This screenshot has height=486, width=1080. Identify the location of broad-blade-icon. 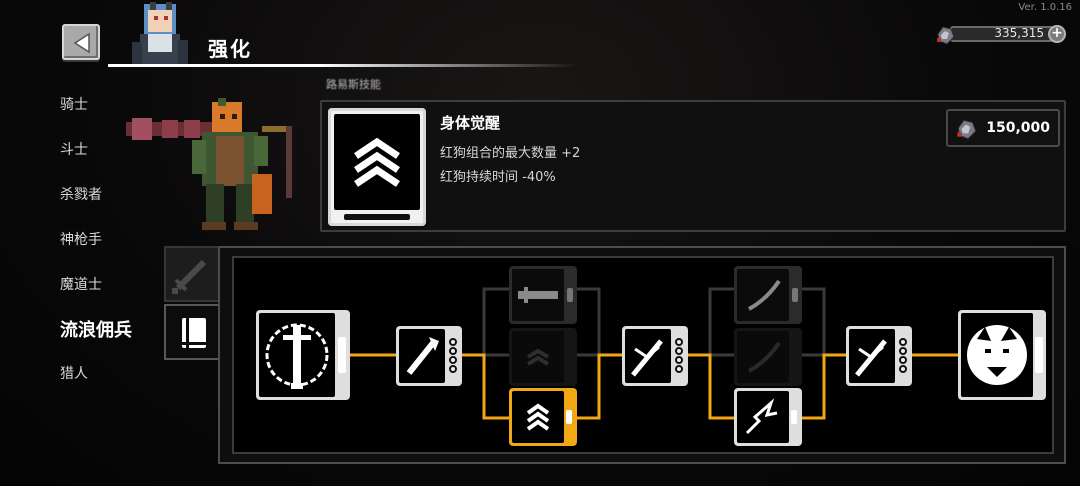
(538, 295).